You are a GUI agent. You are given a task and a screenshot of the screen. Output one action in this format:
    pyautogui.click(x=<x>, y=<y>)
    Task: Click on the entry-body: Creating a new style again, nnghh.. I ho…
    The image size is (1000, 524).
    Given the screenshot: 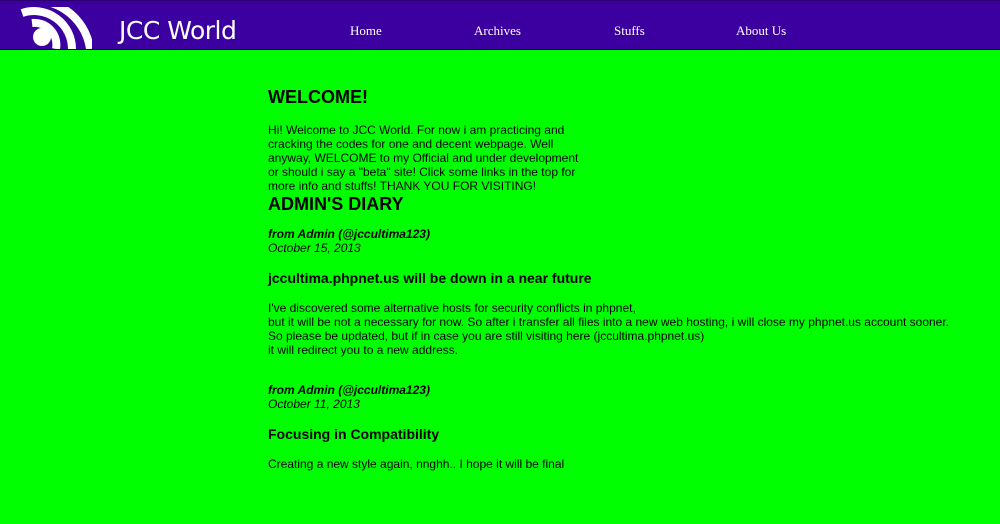 What is the action you would take?
    pyautogui.click(x=628, y=464)
    